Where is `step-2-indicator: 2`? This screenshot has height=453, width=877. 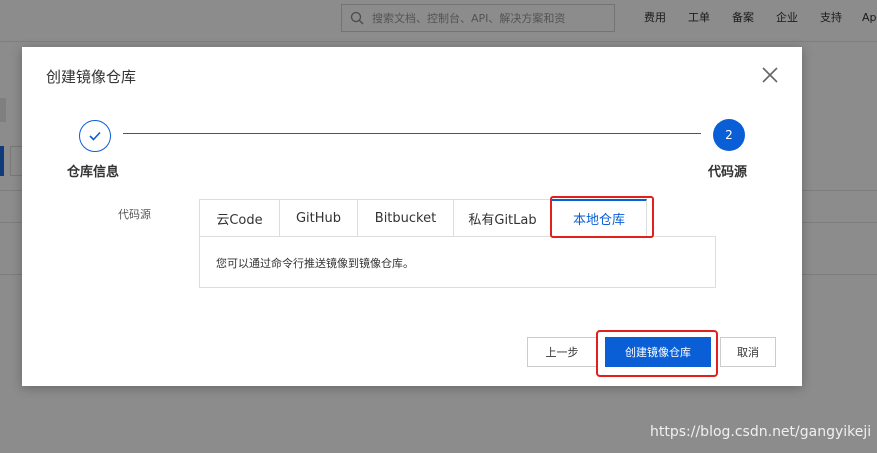 step-2-indicator: 2 is located at coordinates (729, 135).